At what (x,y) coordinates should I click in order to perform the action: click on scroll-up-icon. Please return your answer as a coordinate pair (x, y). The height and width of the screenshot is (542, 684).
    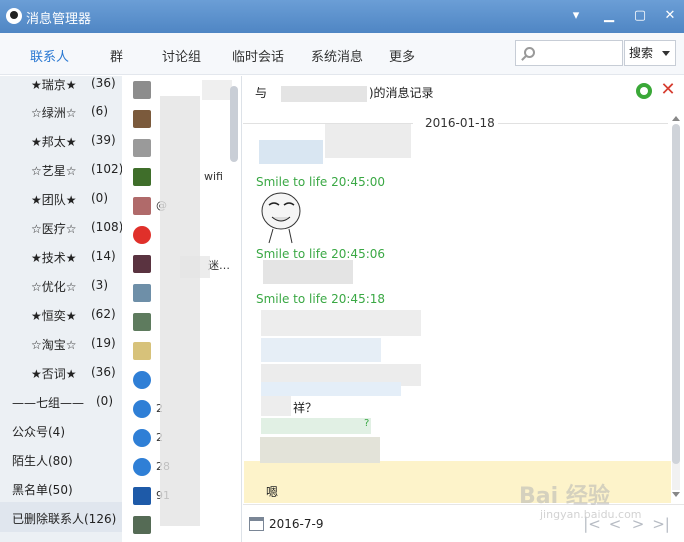
    Looking at the image, I should click on (676, 118).